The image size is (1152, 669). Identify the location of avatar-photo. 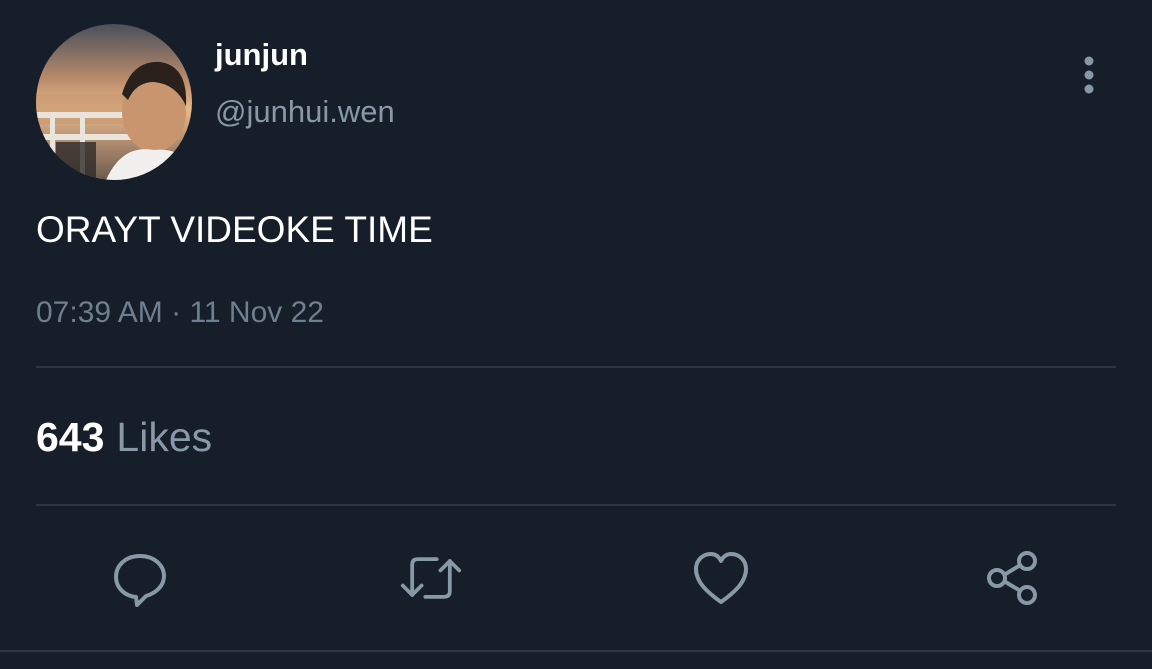
(114, 102).